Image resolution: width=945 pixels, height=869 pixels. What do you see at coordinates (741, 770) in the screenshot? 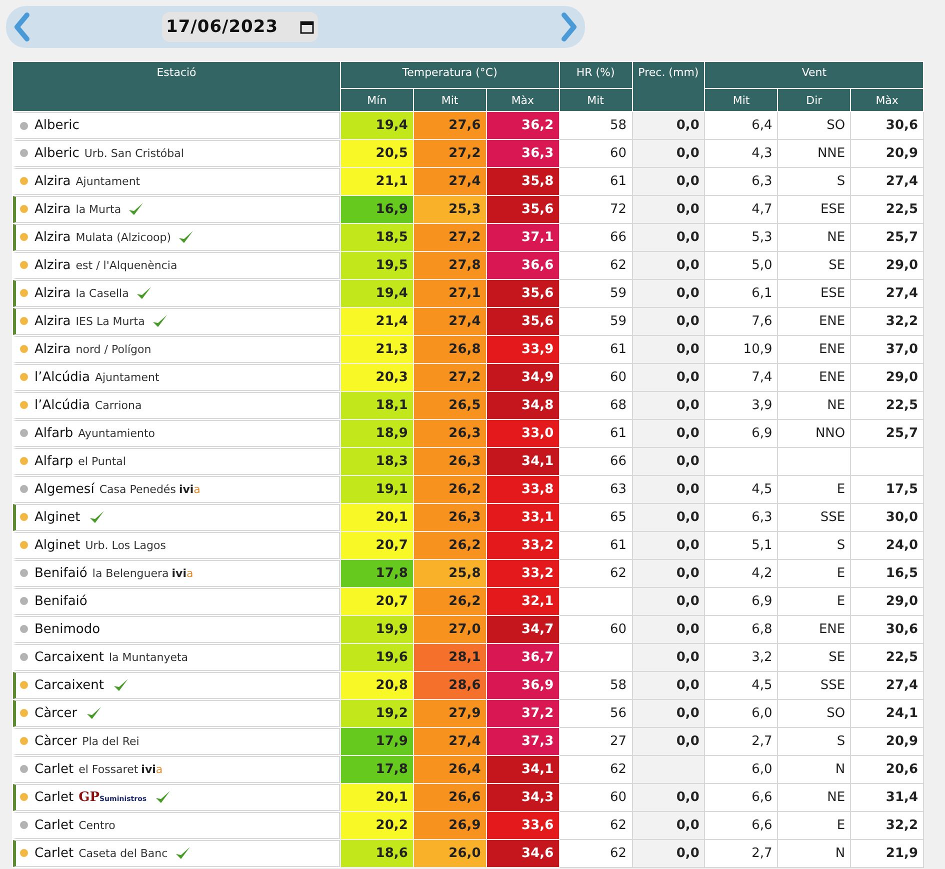
I see `wind-speed-cell: 6,0` at bounding box center [741, 770].